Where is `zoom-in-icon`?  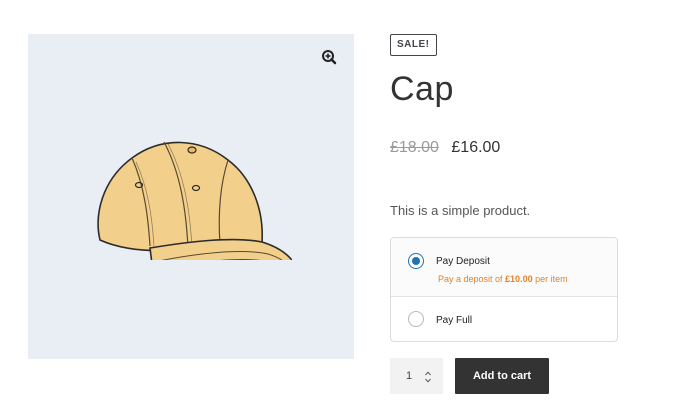
zoom-in-icon is located at coordinates (330, 58).